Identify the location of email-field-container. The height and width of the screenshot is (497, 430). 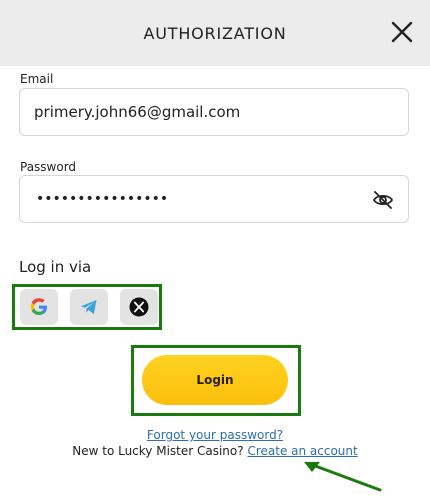
(214, 112).